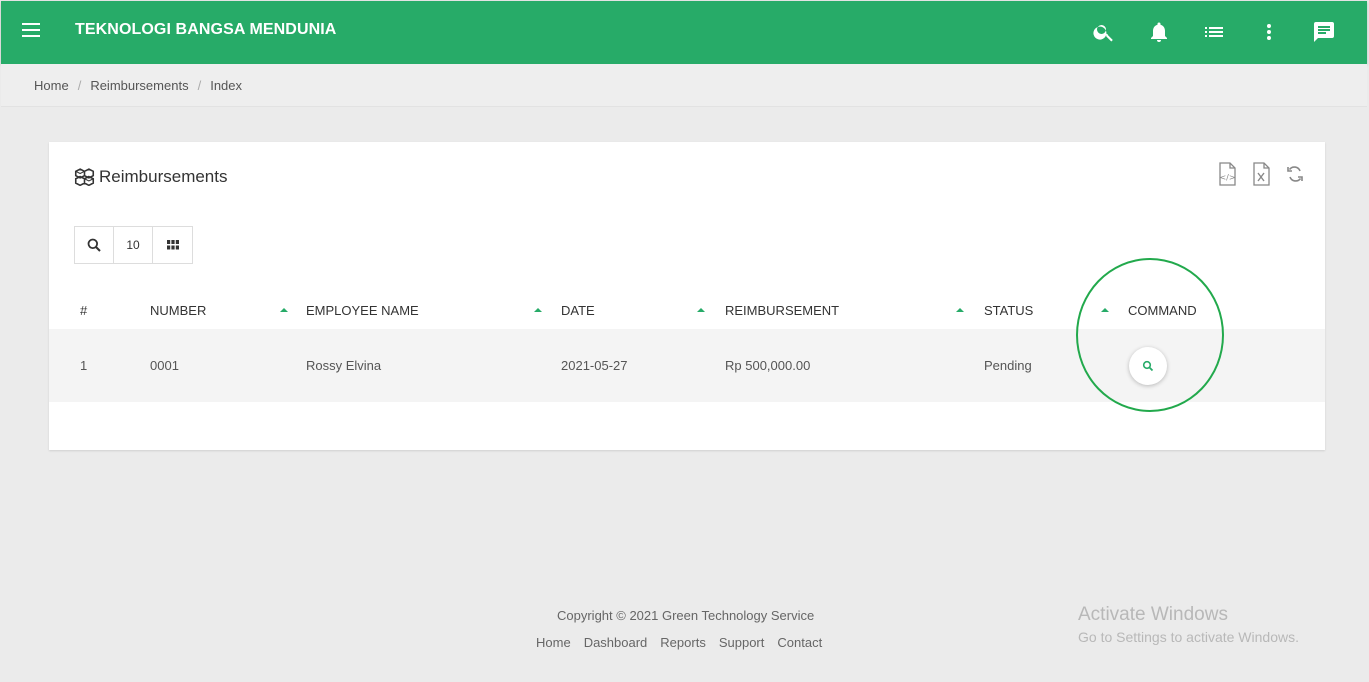 The width and height of the screenshot is (1369, 682). Describe the element at coordinates (616, 642) in the screenshot. I see `footer-link-dashboard: Dashboard` at that location.